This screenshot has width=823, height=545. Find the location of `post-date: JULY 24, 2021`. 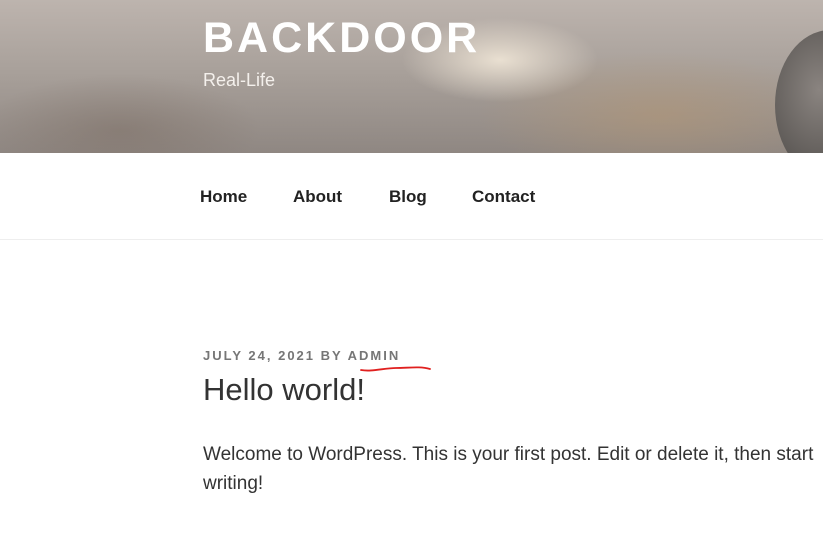

post-date: JULY 24, 2021 is located at coordinates (259, 355).